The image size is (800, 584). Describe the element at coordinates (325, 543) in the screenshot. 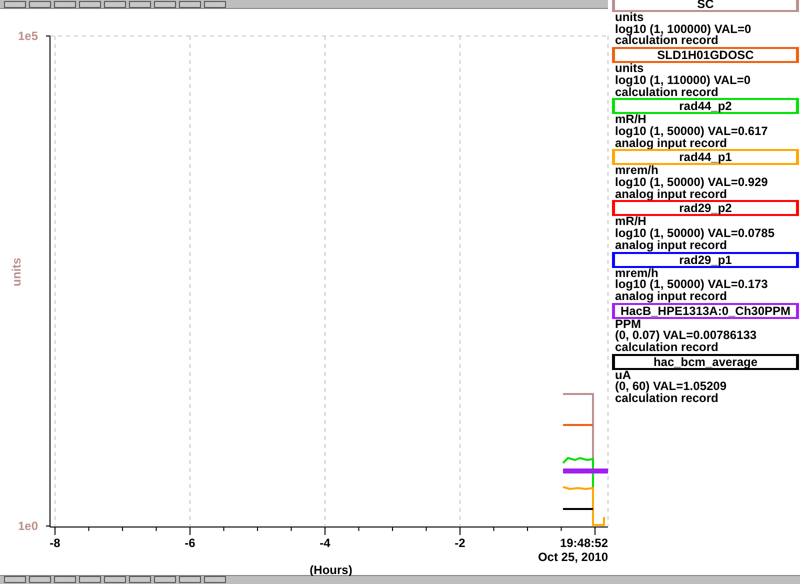

I see `x-tick-label: -4` at that location.